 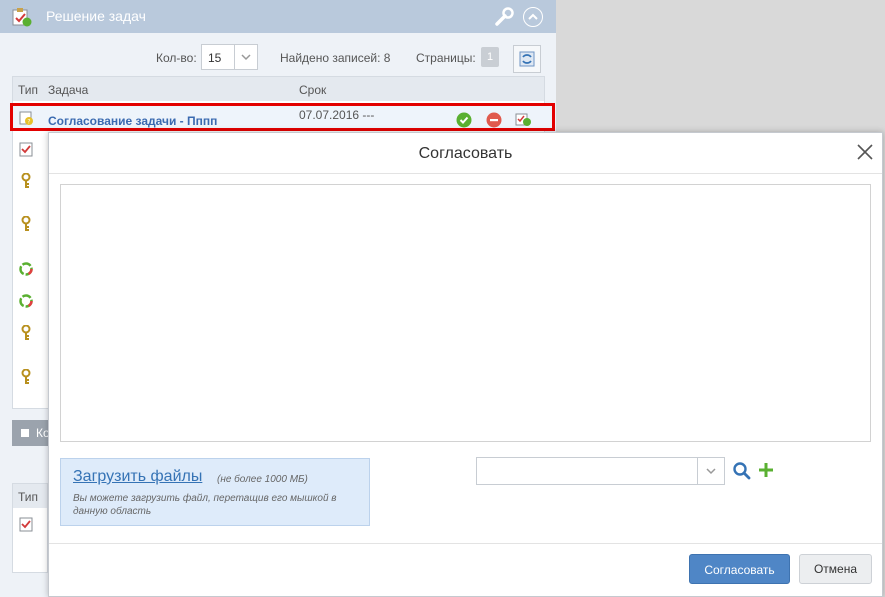 What do you see at coordinates (215, 58) in the screenshot?
I see `count-value: 15` at bounding box center [215, 58].